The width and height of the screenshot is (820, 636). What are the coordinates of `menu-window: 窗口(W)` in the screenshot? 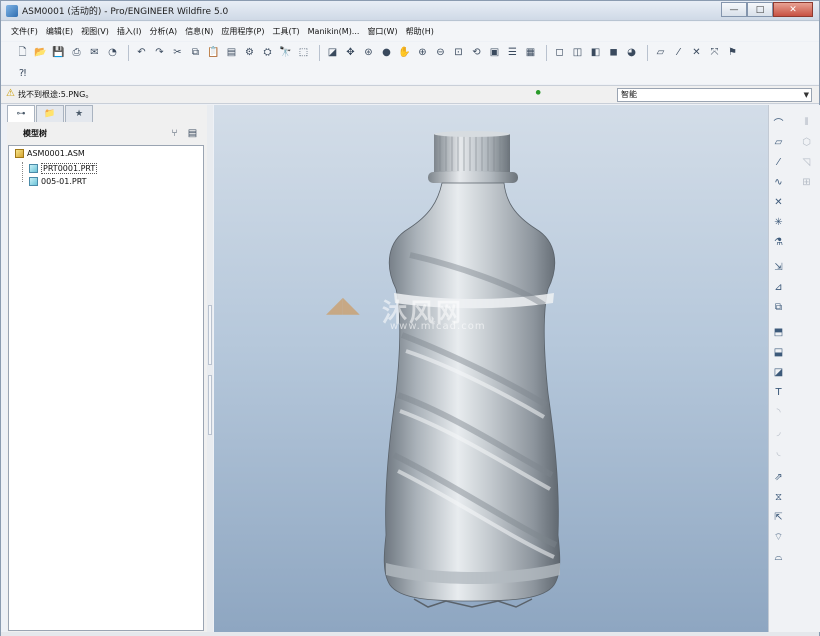 It's located at (382, 31).